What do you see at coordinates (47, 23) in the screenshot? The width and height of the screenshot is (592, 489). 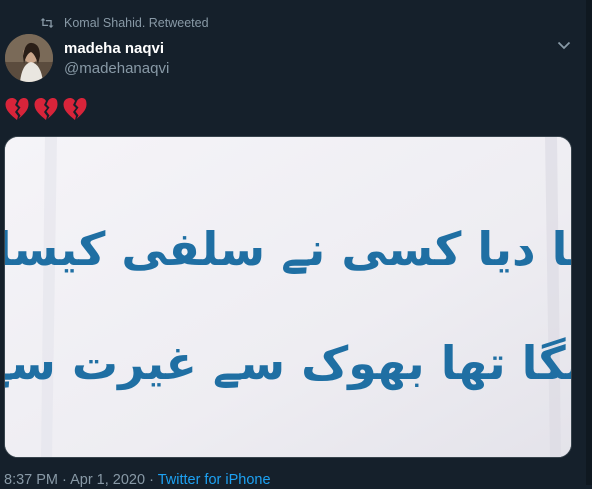 I see `retweet-icon` at bounding box center [47, 23].